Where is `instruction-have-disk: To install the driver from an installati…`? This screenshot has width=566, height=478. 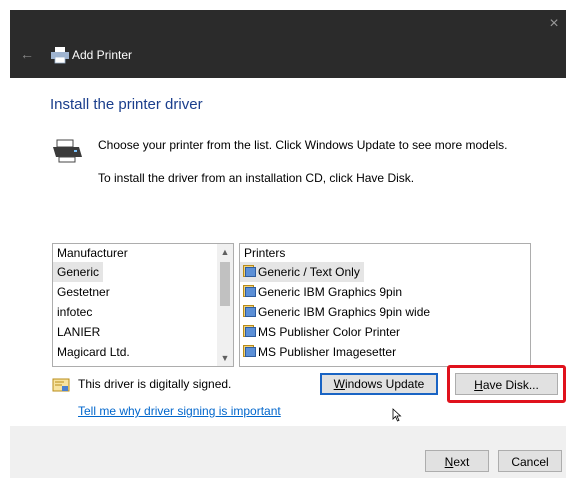 instruction-have-disk: To install the driver from an installati… is located at coordinates (256, 178).